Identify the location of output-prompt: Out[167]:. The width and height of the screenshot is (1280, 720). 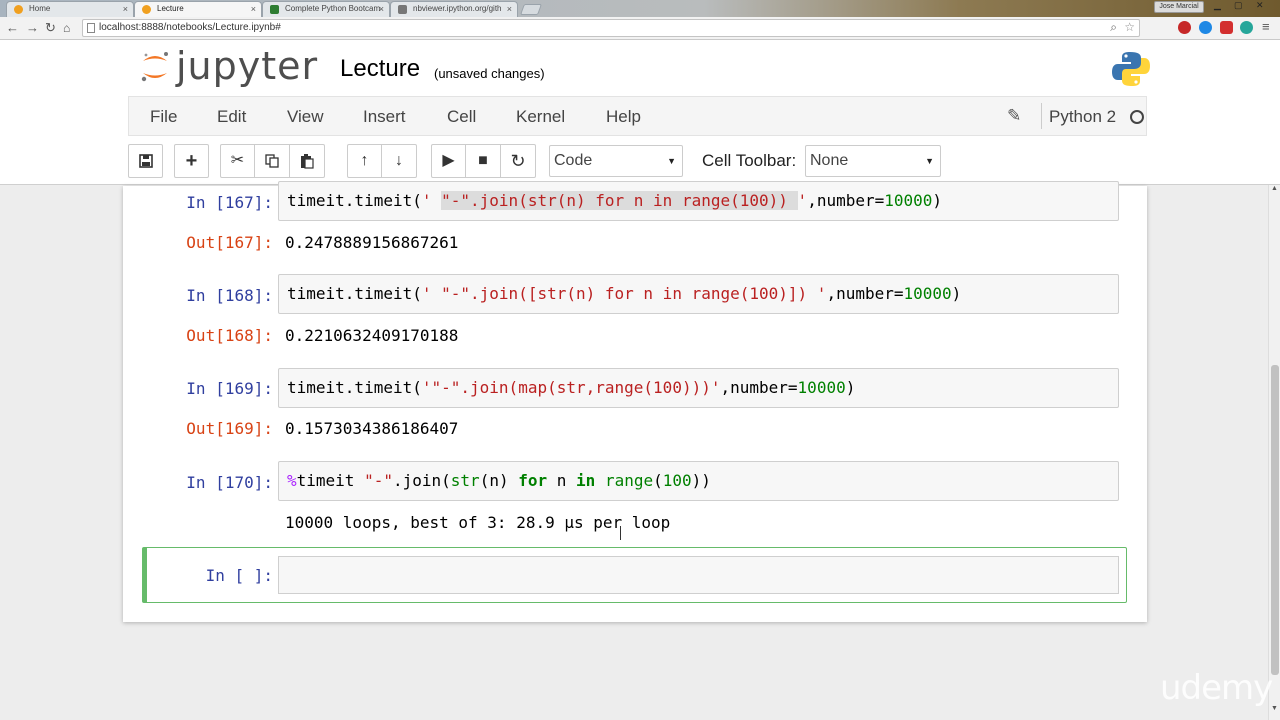
(229, 242).